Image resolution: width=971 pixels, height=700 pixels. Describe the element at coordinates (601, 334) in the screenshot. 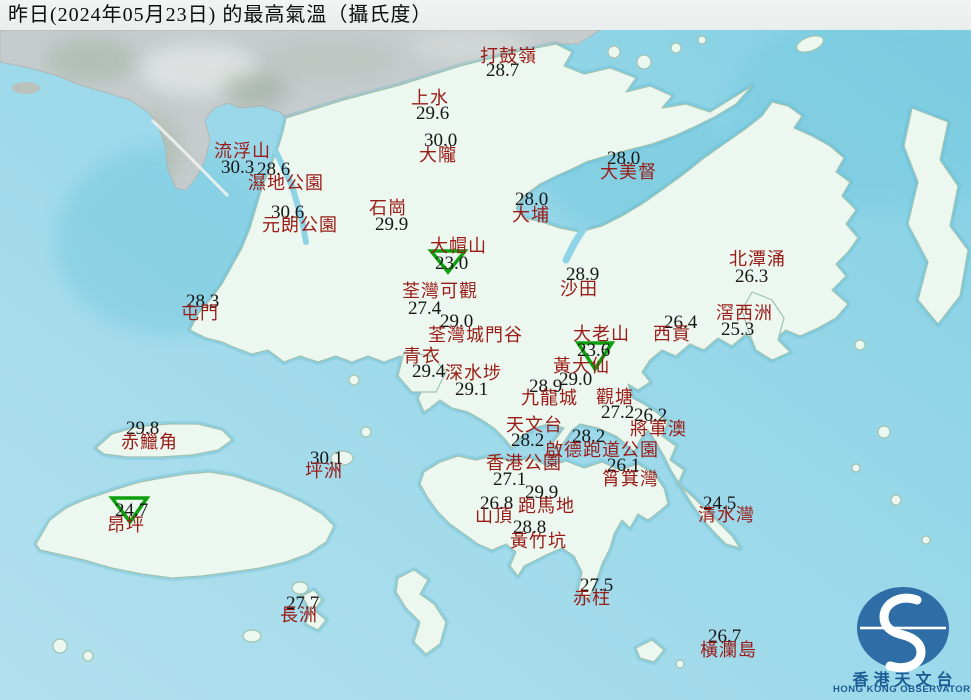

I see `station-label: 大老山` at that location.